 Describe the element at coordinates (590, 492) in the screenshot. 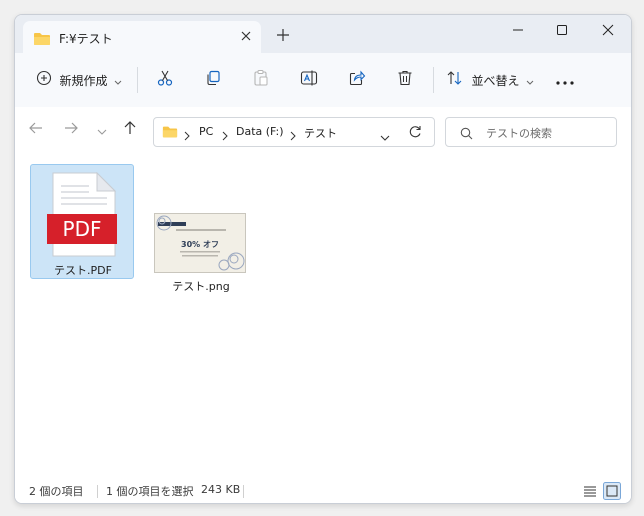

I see `details-view-icon` at that location.